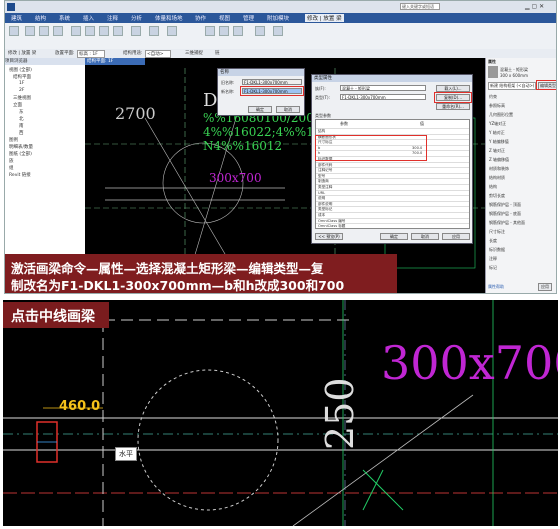 This screenshot has height=529, width=560. Describe the element at coordinates (169, 18) in the screenshot. I see `tab-massing: 体量和场地` at that location.